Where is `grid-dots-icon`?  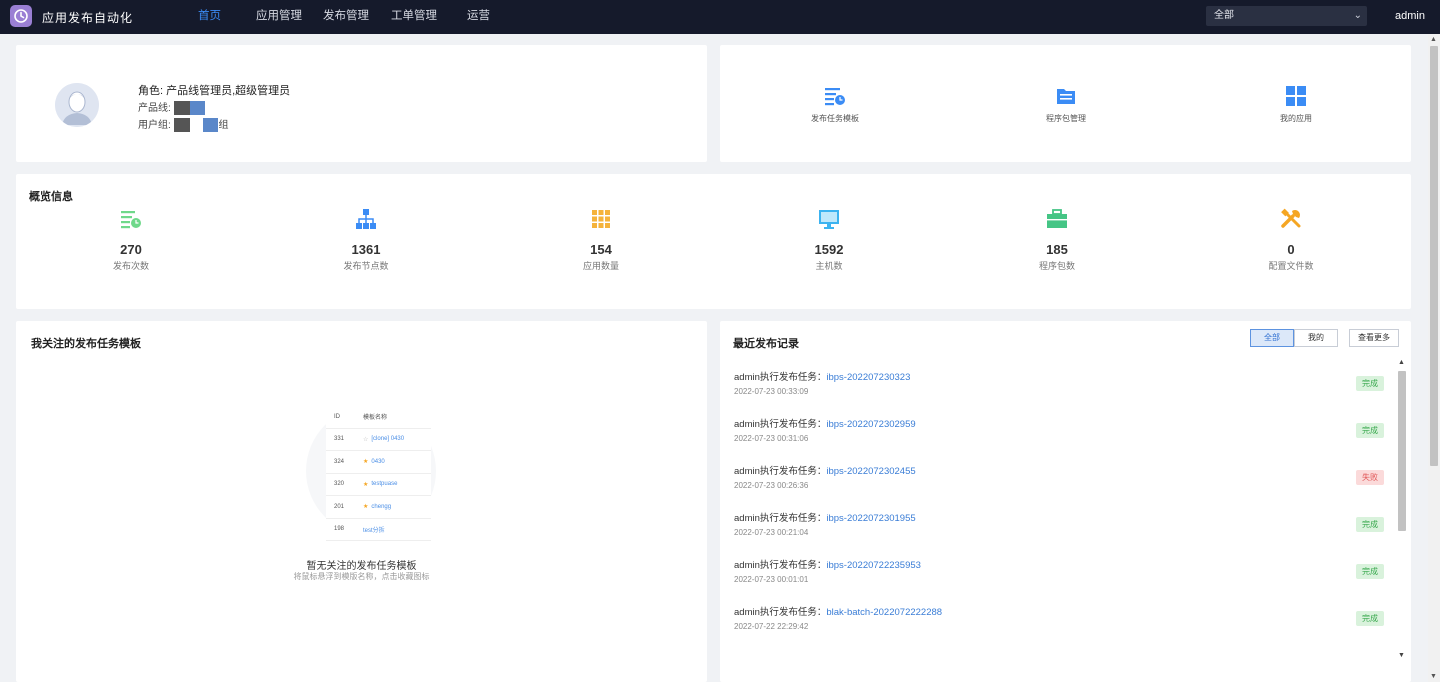 grid-dots-icon is located at coordinates (601, 219).